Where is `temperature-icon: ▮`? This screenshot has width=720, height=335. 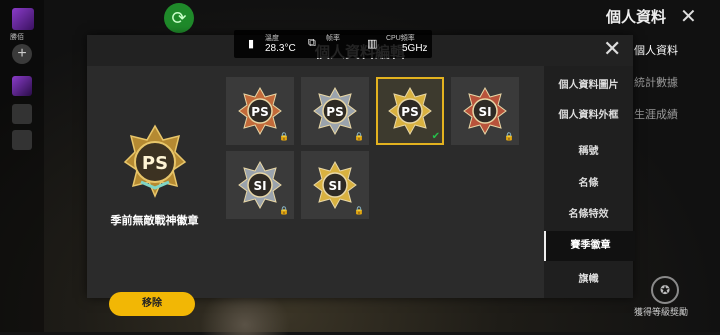
temperature-icon: ▮ is located at coordinates (251, 44).